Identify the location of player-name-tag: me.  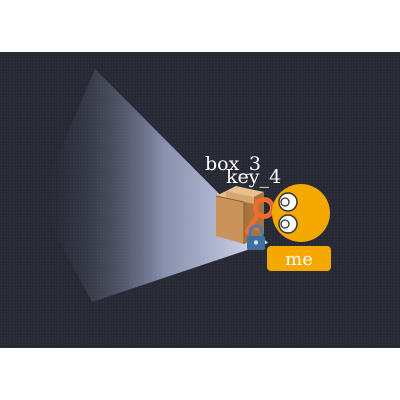
(299, 258).